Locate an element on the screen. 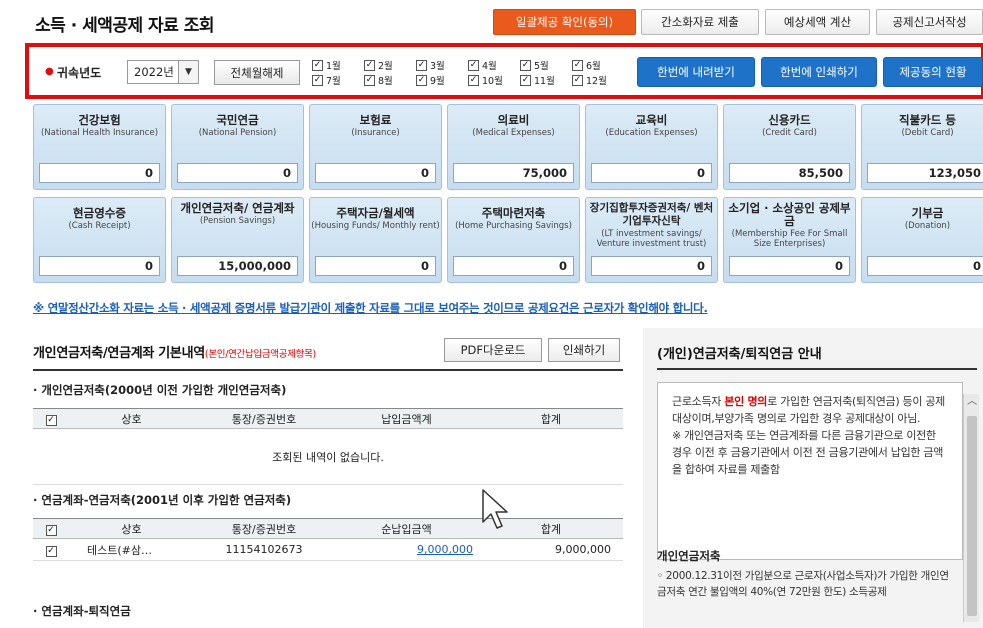 This screenshot has width=983, height=628. card-debit-card: 직불카드 등 (Debit Card) 123,050 is located at coordinates (922, 147).